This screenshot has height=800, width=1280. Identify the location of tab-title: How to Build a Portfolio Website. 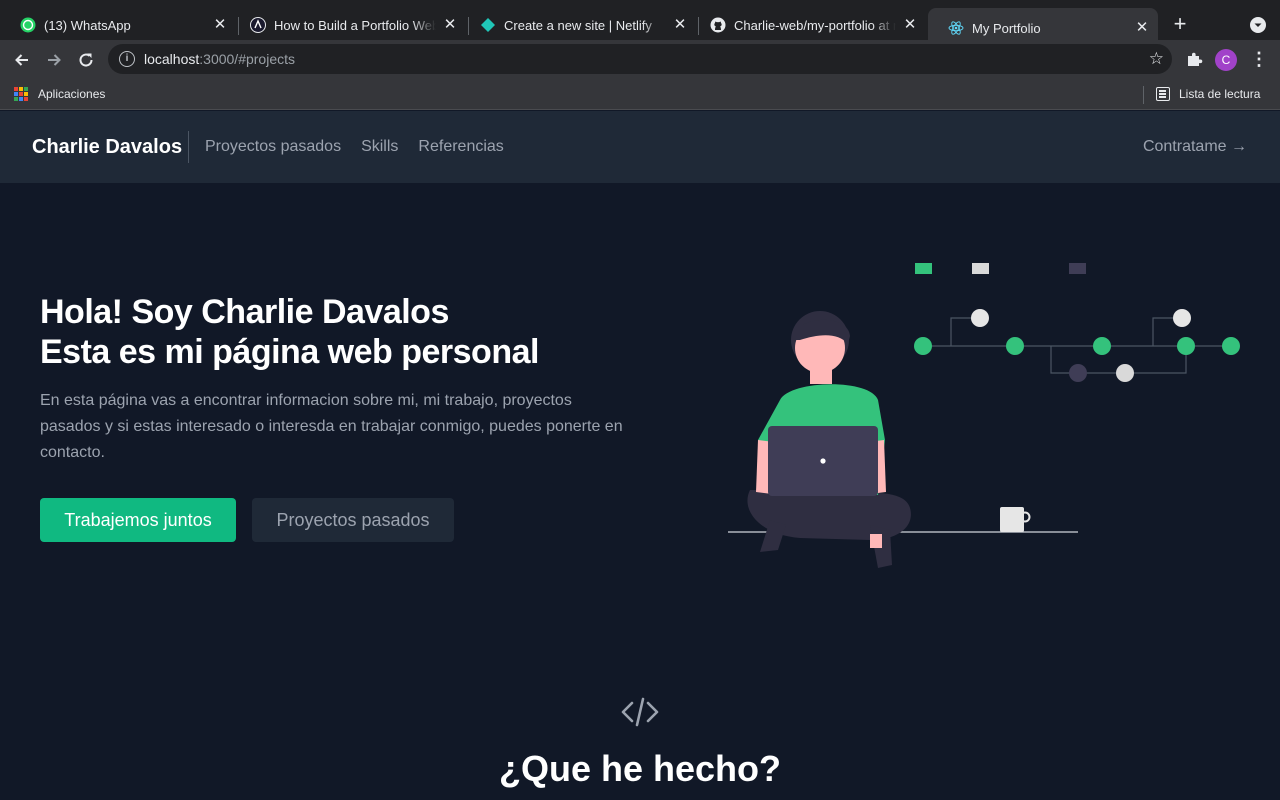
(355, 25).